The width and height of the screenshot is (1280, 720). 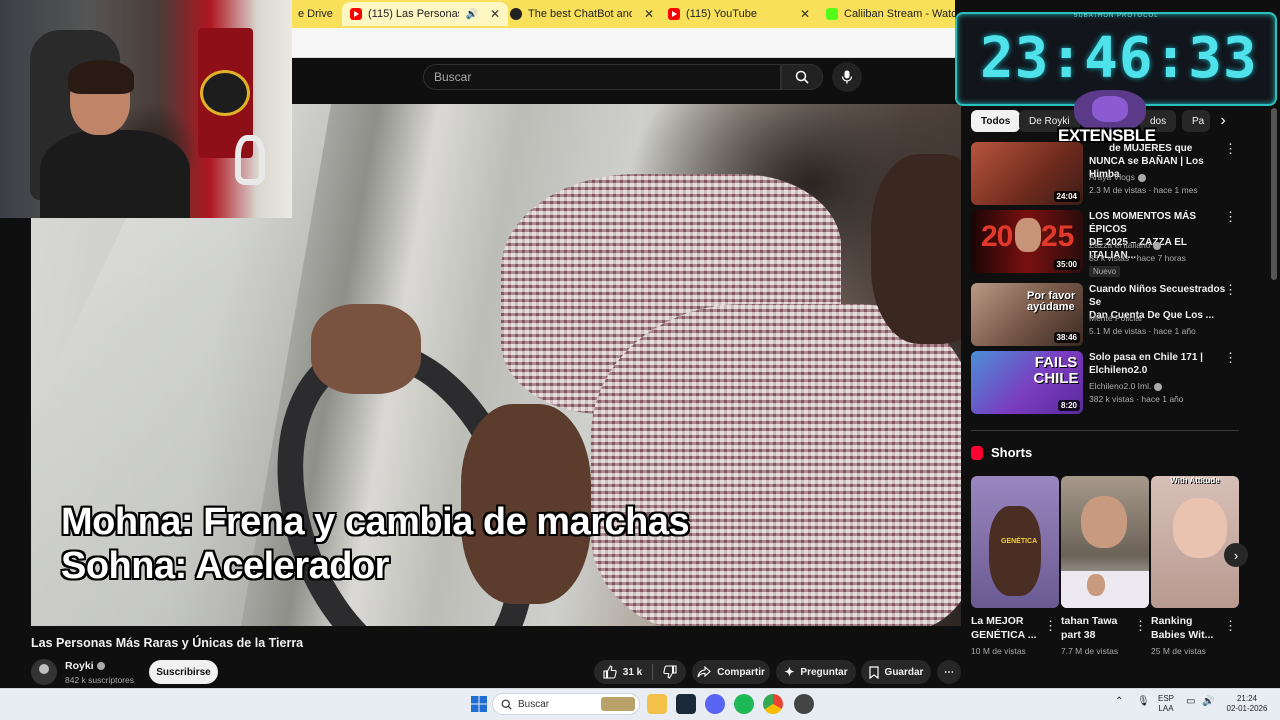 What do you see at coordinates (998, 651) in the screenshot?
I see `short-views: 10 M de vistas` at bounding box center [998, 651].